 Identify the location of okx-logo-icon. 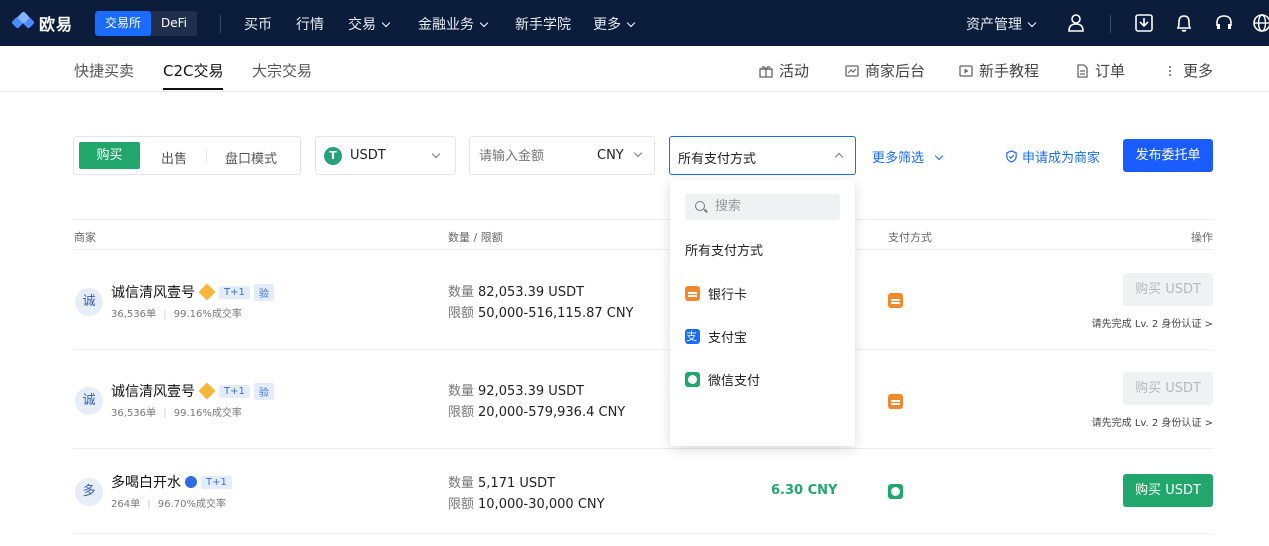
(23, 22).